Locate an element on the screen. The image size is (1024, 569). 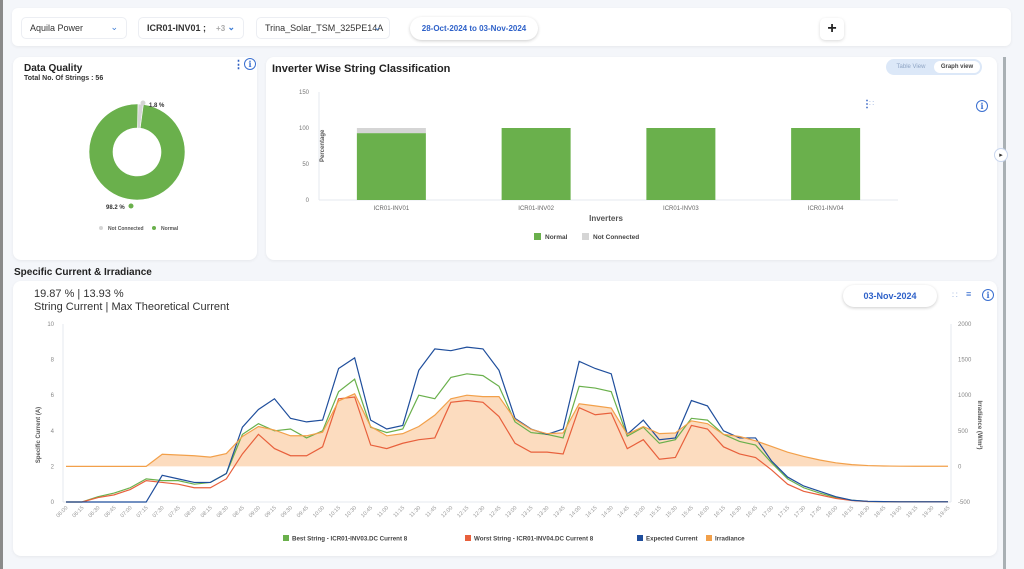
line-x-tick-label: 18:30 is located at coordinates (864, 512).